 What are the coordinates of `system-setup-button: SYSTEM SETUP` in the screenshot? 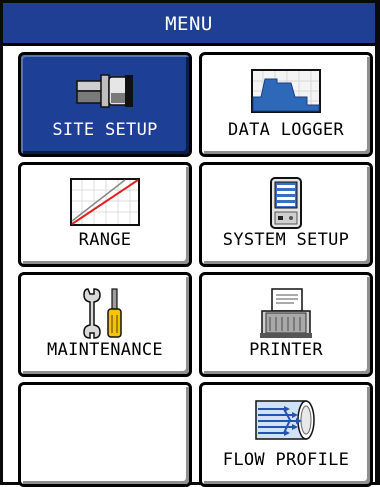 It's located at (286, 214).